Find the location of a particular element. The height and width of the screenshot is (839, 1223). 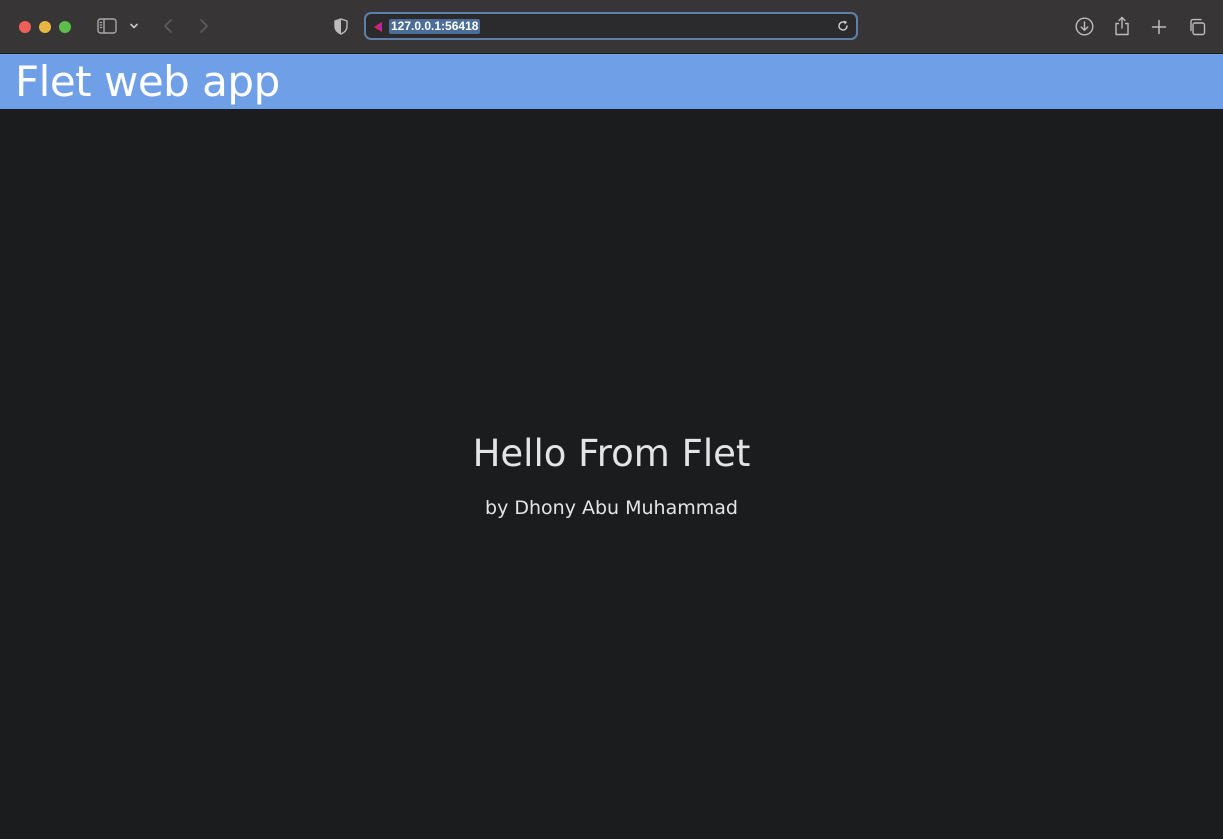

app-bar-title: Flet web app is located at coordinates (147, 81).